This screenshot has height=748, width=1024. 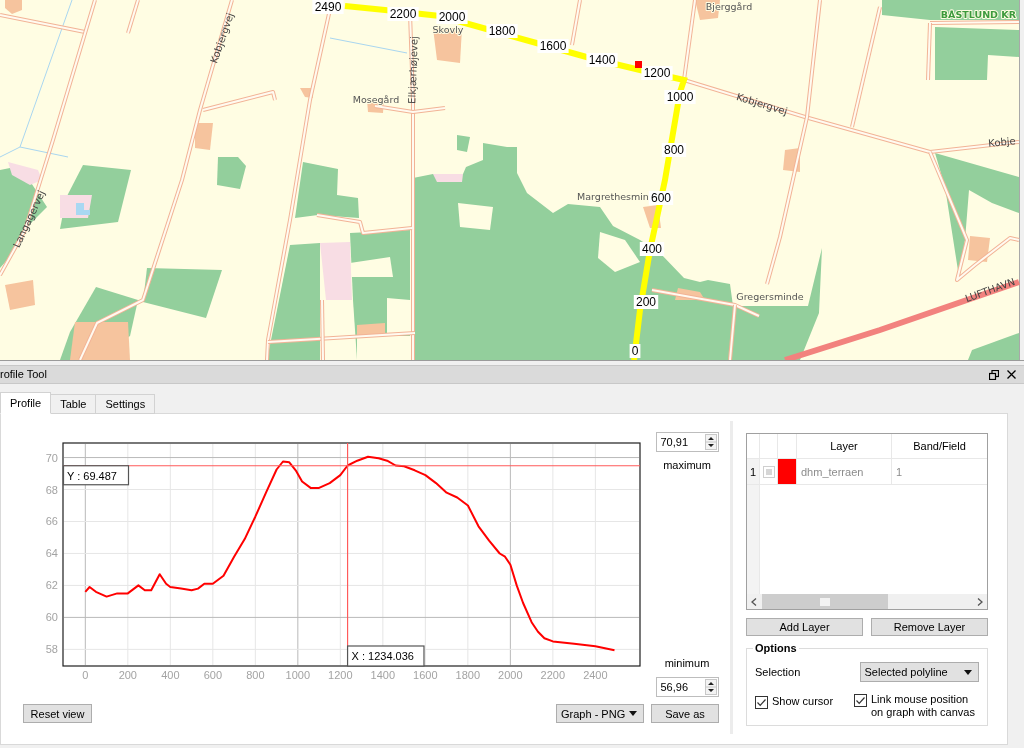 I want to click on axis-tick-label: 400, so click(x=170, y=675).